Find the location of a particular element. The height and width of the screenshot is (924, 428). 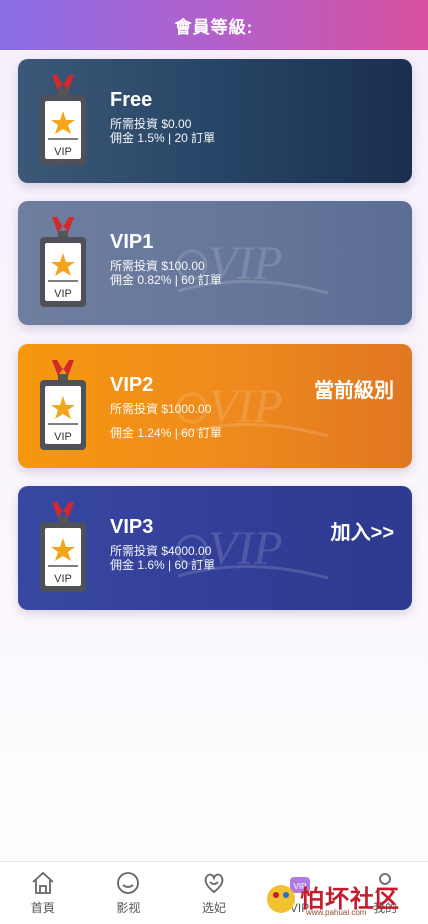

card-level-name: VIP2 is located at coordinates (132, 385).